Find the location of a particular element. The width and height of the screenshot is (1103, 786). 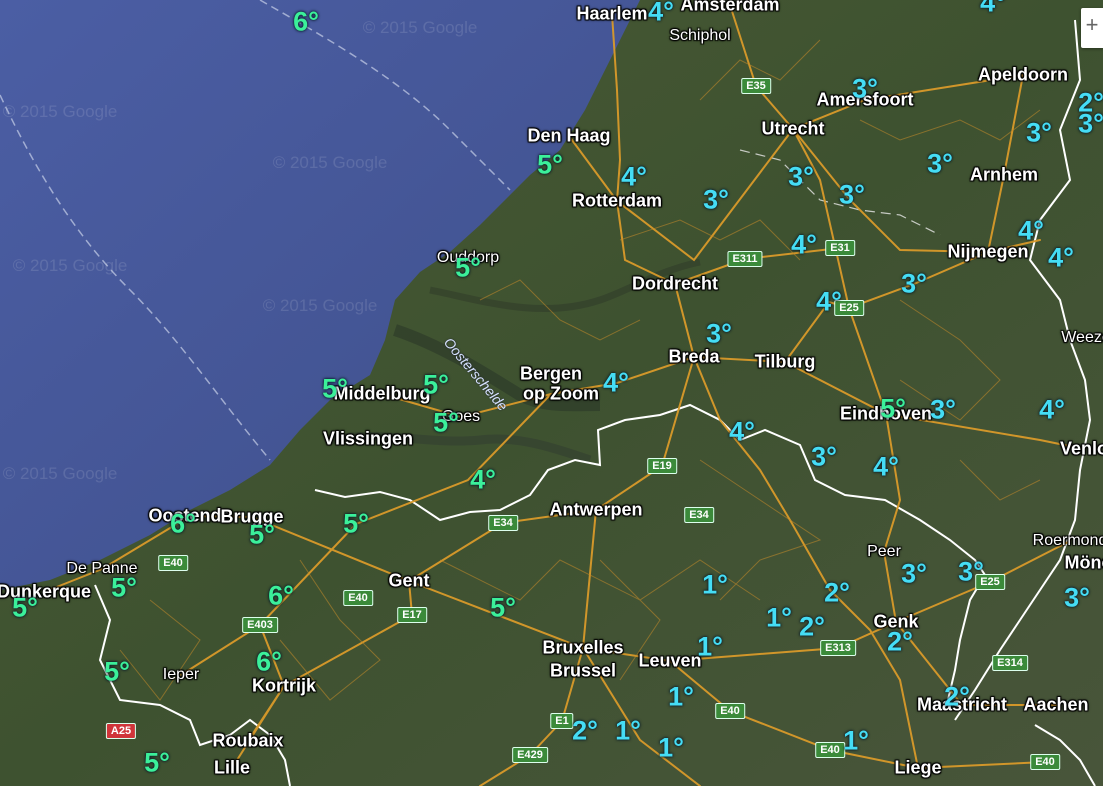

road-shield-a25: A25 is located at coordinates (121, 731).